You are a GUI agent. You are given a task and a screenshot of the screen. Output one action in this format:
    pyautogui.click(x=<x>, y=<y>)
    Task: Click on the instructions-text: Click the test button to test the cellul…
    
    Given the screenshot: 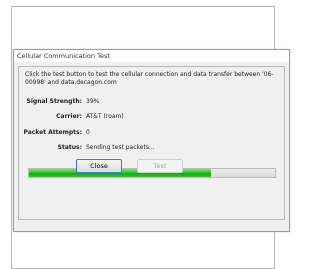 What is the action you would take?
    pyautogui.click(x=149, y=78)
    